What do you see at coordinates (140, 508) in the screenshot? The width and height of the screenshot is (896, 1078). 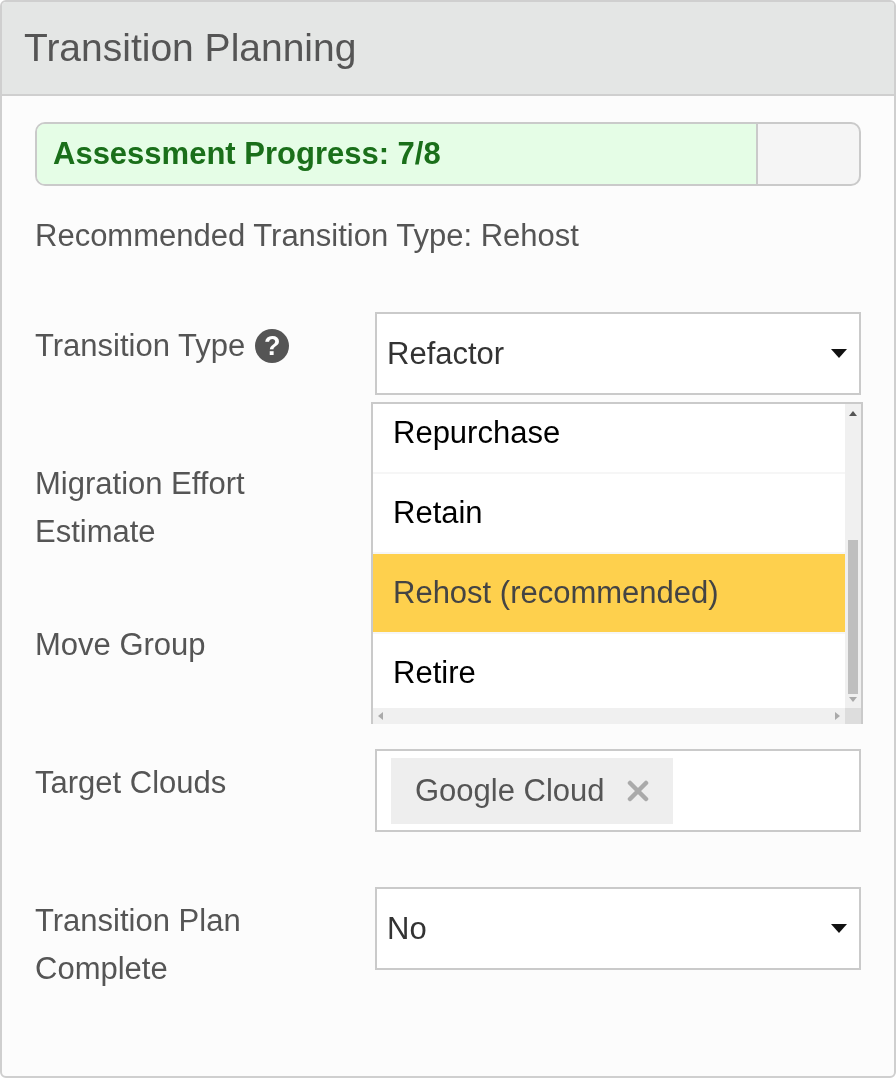 I see `field-label: Migration Effort Estimate` at bounding box center [140, 508].